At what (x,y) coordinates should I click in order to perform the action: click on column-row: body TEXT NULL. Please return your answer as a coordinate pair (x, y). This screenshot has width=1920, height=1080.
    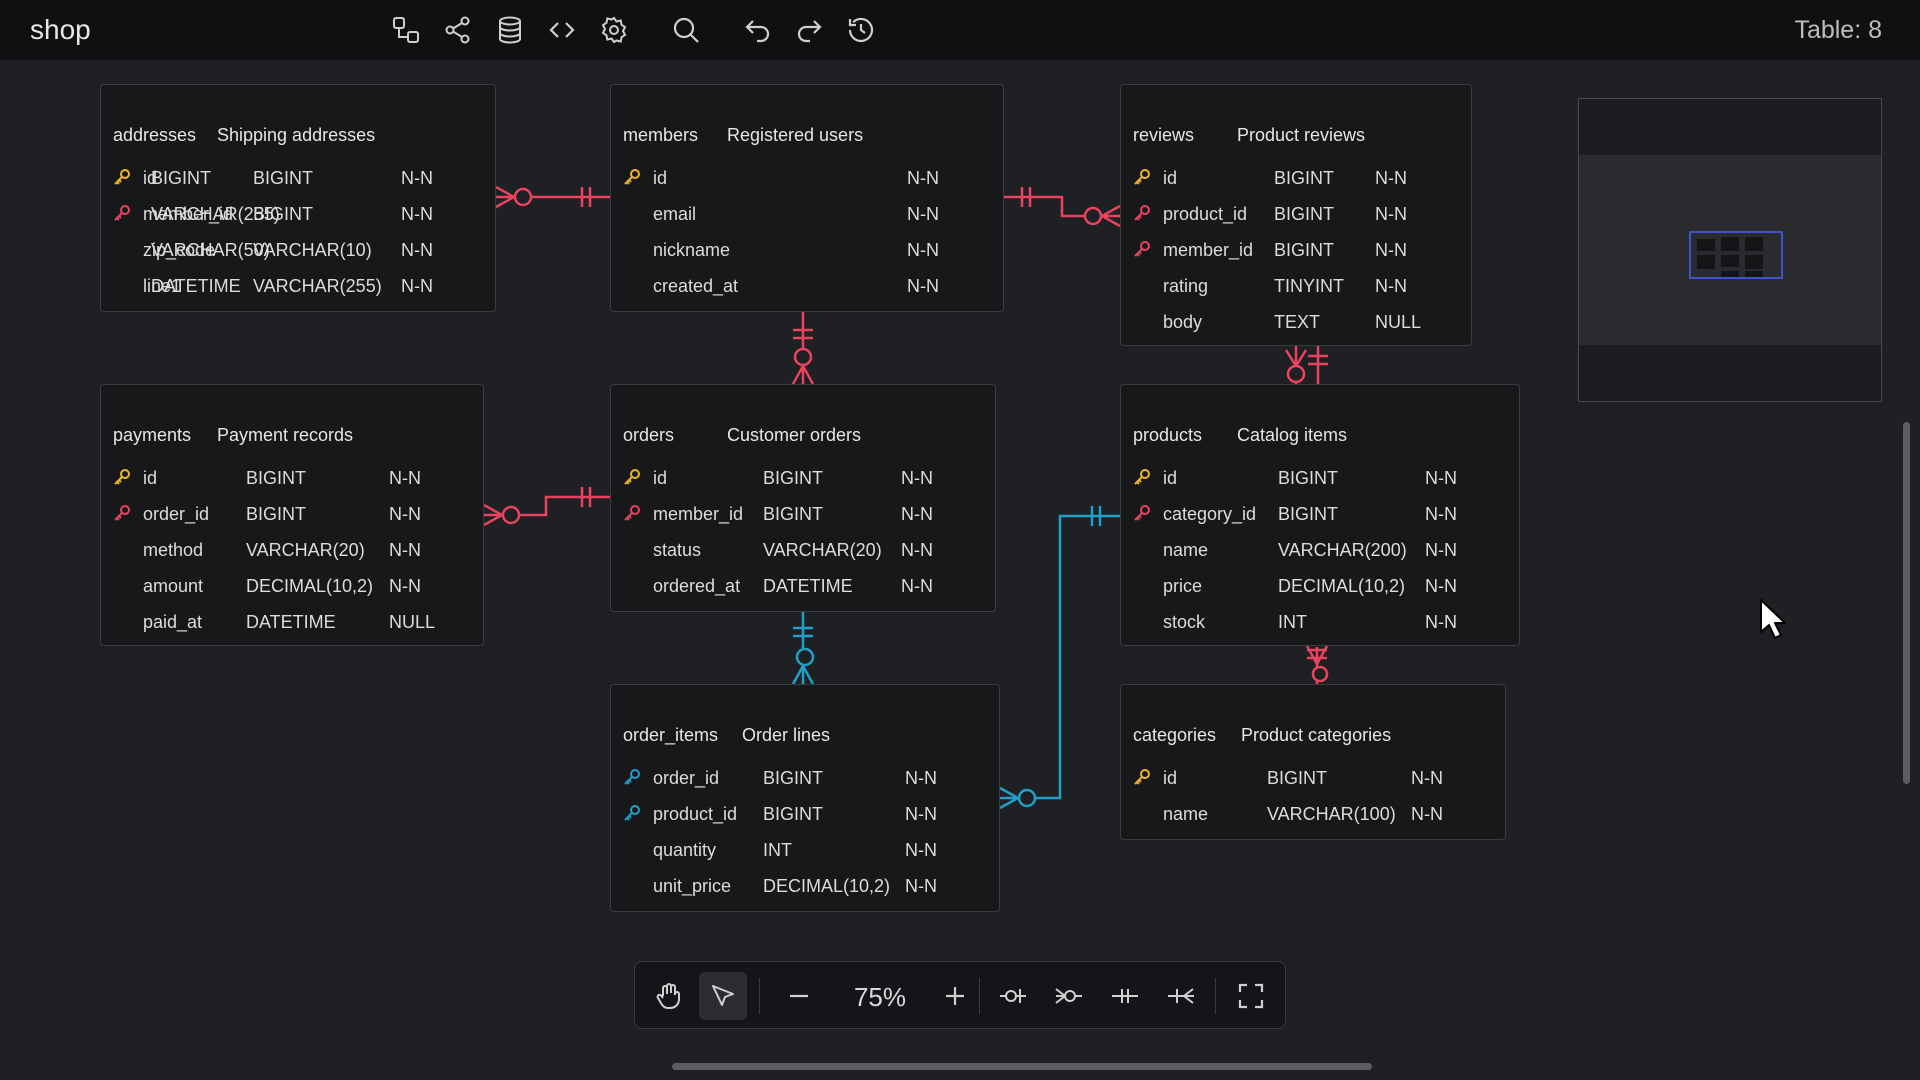
    Looking at the image, I should click on (1296, 323).